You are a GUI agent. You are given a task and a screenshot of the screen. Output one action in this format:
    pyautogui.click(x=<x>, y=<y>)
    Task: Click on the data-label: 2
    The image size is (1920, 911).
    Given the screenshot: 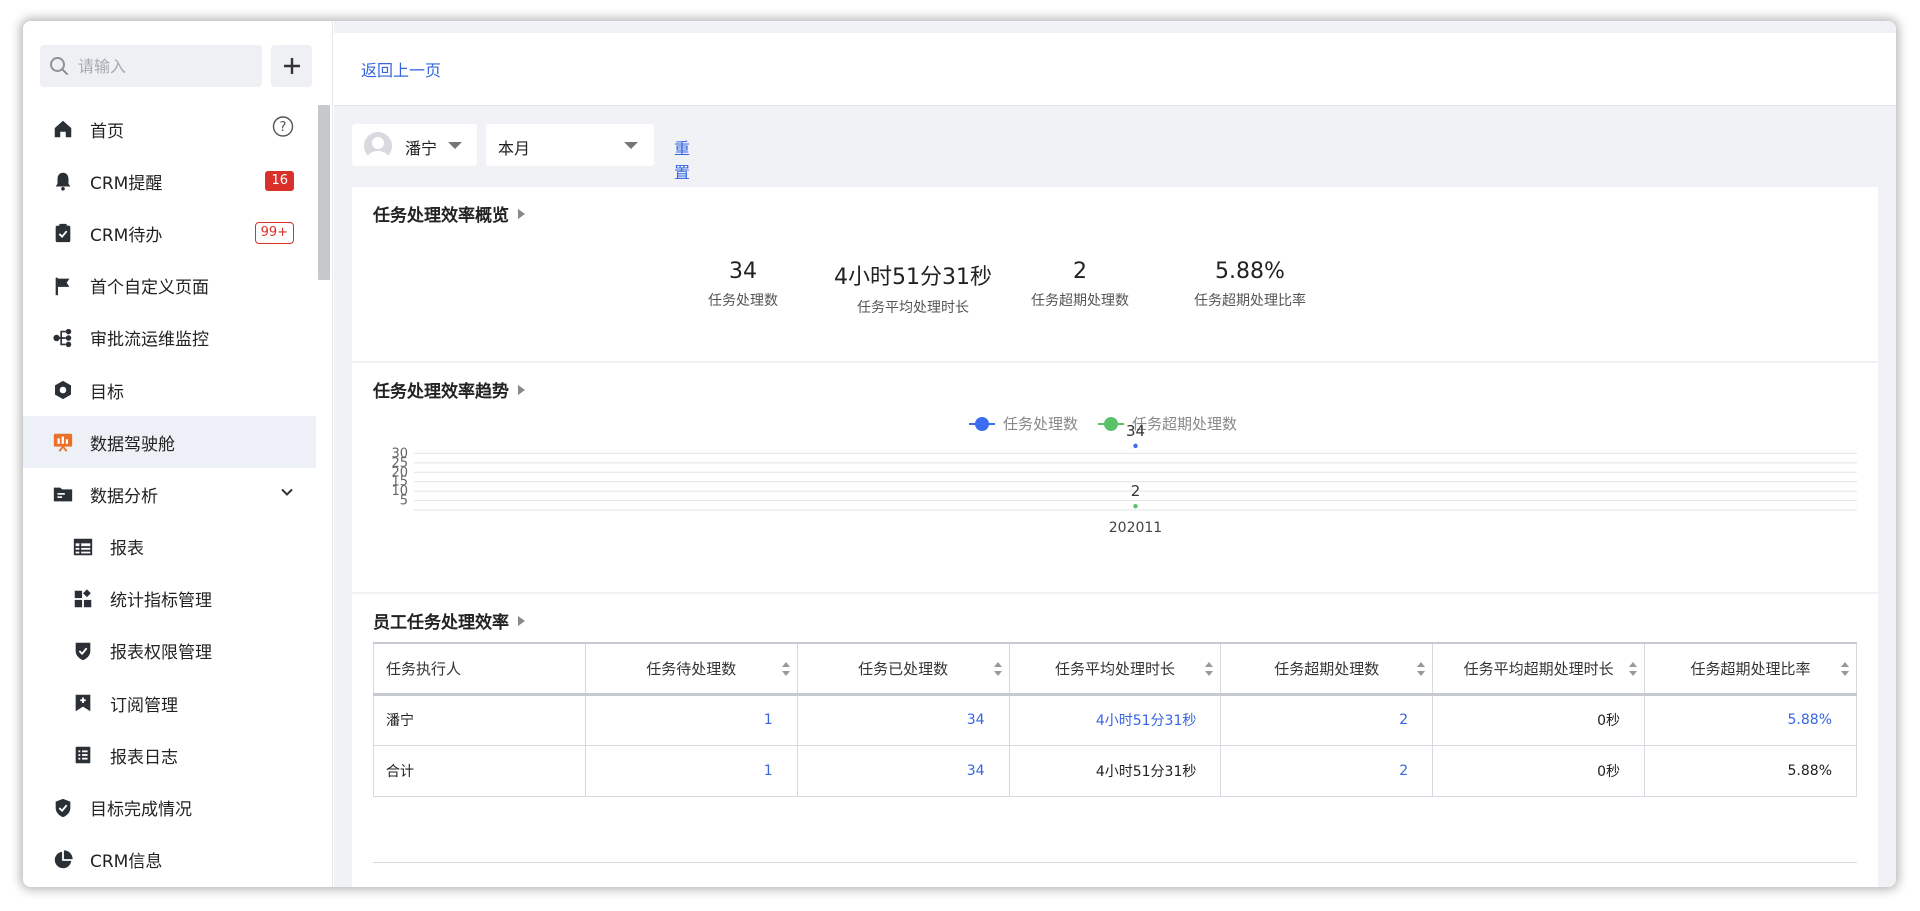 What is the action you would take?
    pyautogui.click(x=1136, y=491)
    